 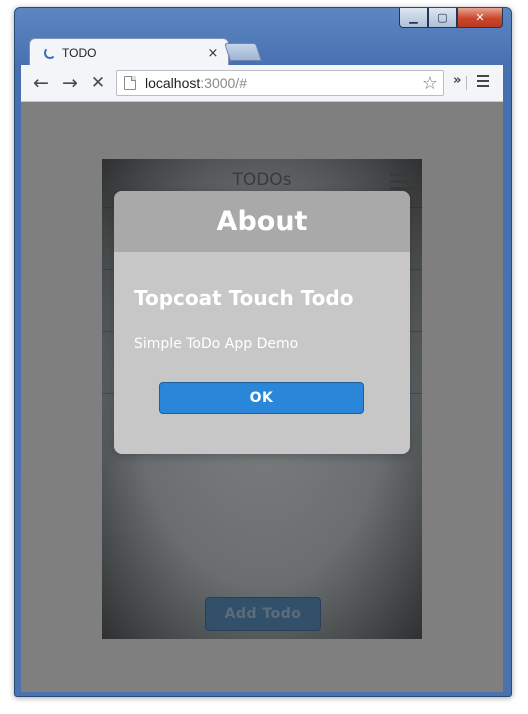 I want to click on dialog-header: About, so click(x=262, y=221).